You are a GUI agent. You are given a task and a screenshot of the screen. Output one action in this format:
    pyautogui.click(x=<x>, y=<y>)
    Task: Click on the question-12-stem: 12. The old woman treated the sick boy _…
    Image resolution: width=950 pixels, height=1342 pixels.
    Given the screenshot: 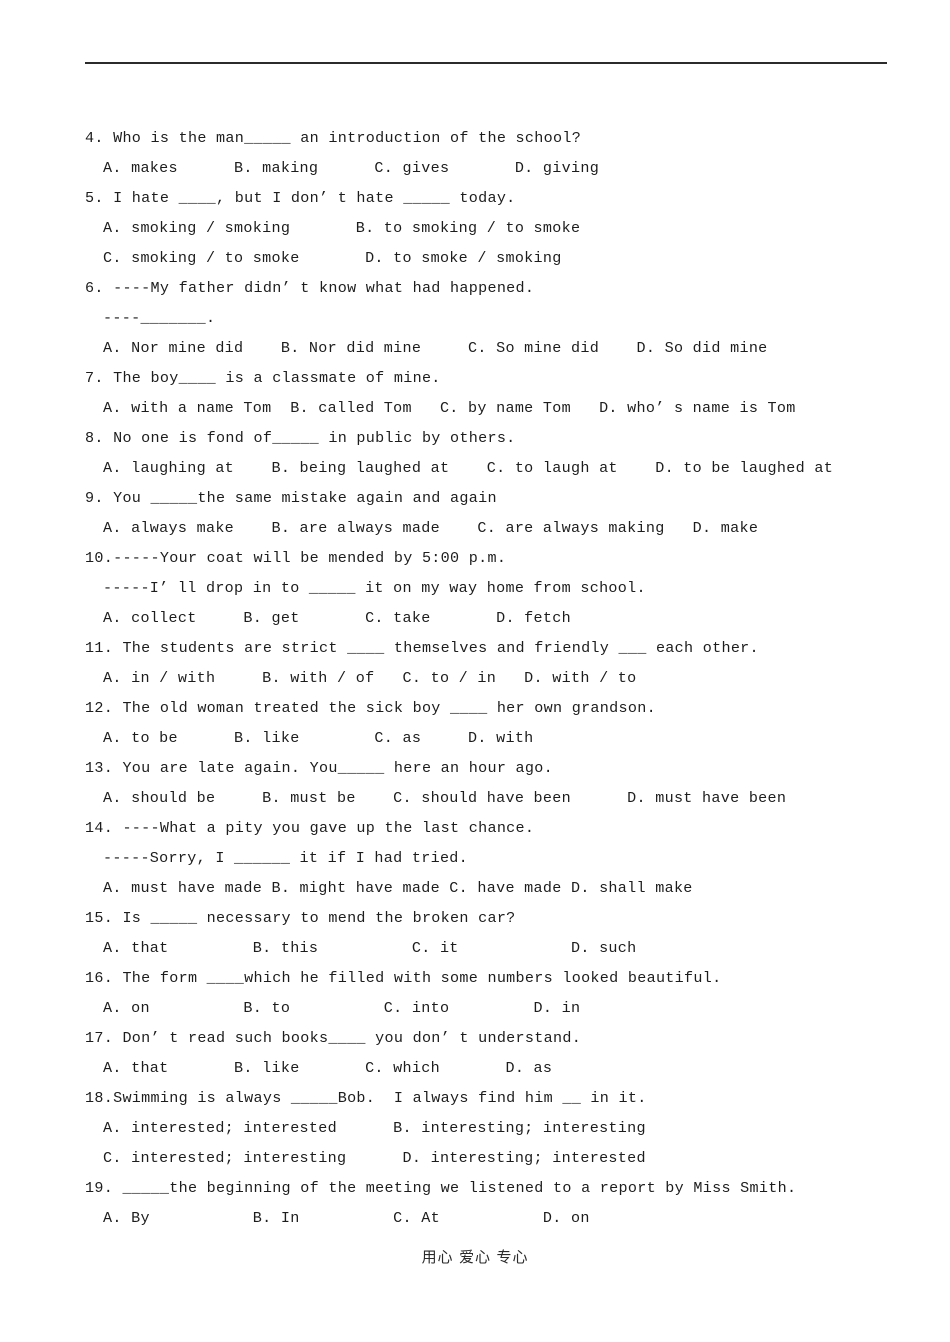 What is the action you would take?
    pyautogui.click(x=370, y=708)
    